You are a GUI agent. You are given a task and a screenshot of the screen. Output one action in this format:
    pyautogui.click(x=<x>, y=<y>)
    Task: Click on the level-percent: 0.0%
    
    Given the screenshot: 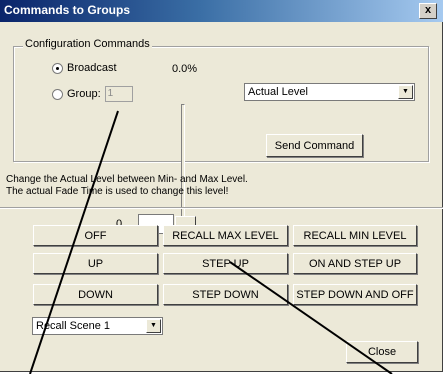 What is the action you would take?
    pyautogui.click(x=185, y=69)
    